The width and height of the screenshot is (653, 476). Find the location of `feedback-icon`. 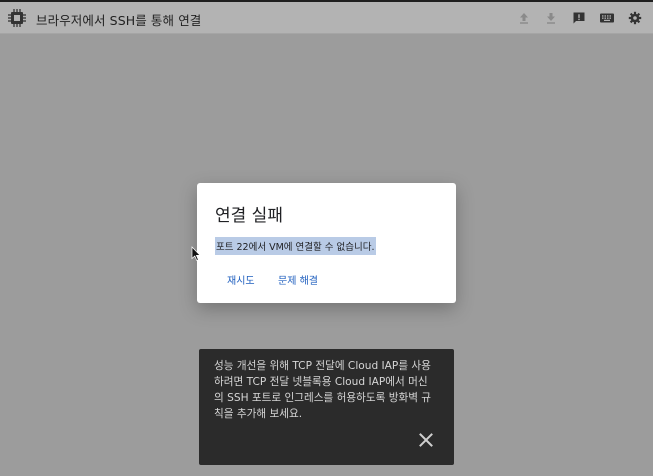

feedback-icon is located at coordinates (579, 18).